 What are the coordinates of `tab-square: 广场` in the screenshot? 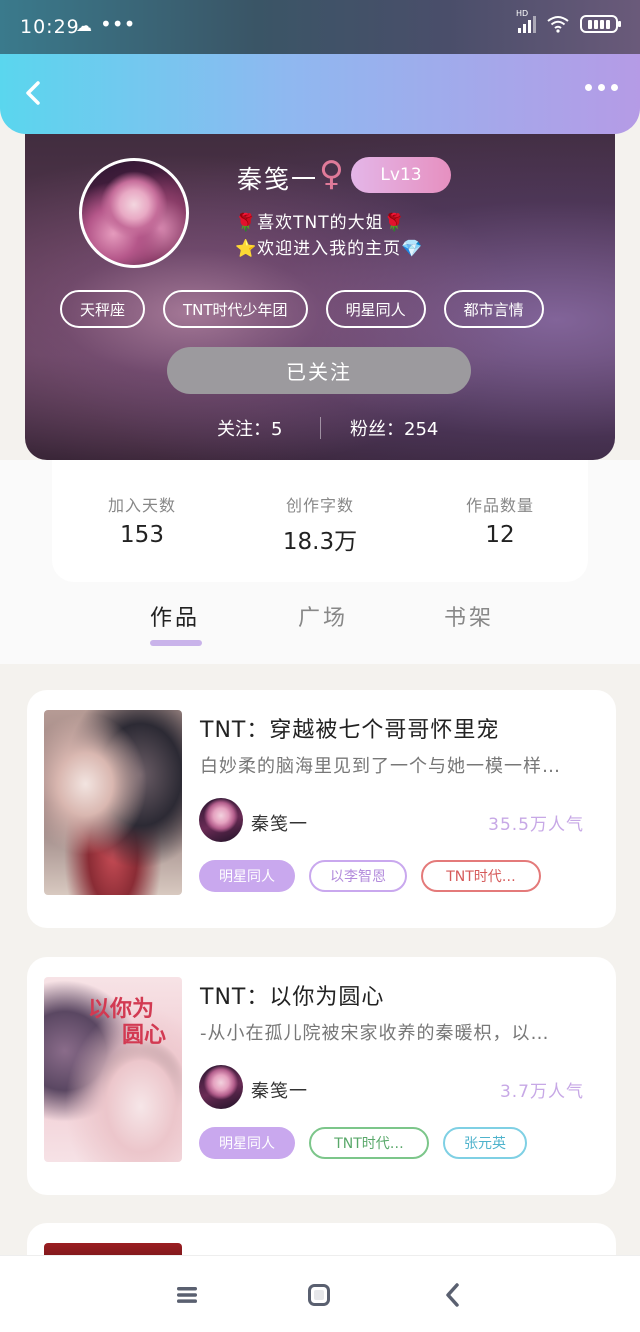 It's located at (323, 616).